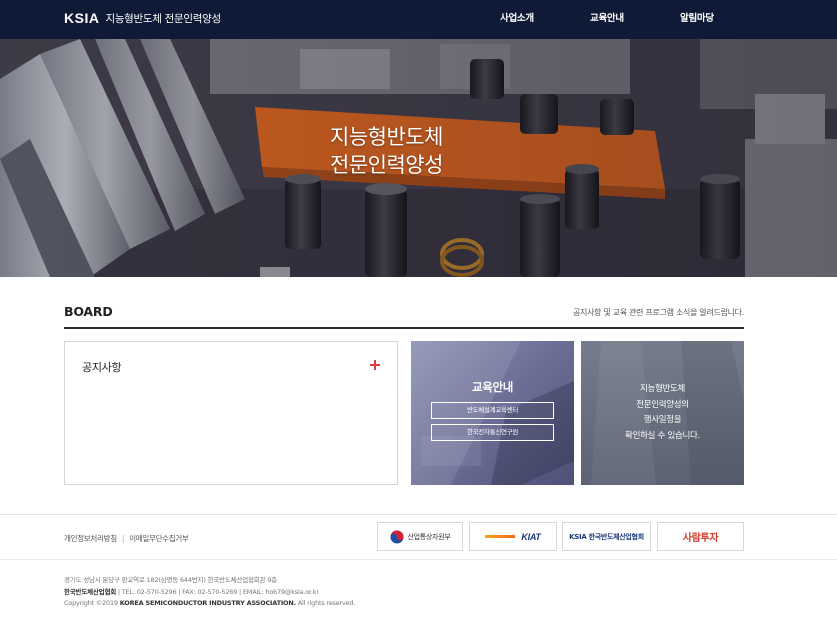 This screenshot has width=837, height=617. What do you see at coordinates (662, 420) in the screenshot?
I see `event-line3: 행사일정을` at bounding box center [662, 420].